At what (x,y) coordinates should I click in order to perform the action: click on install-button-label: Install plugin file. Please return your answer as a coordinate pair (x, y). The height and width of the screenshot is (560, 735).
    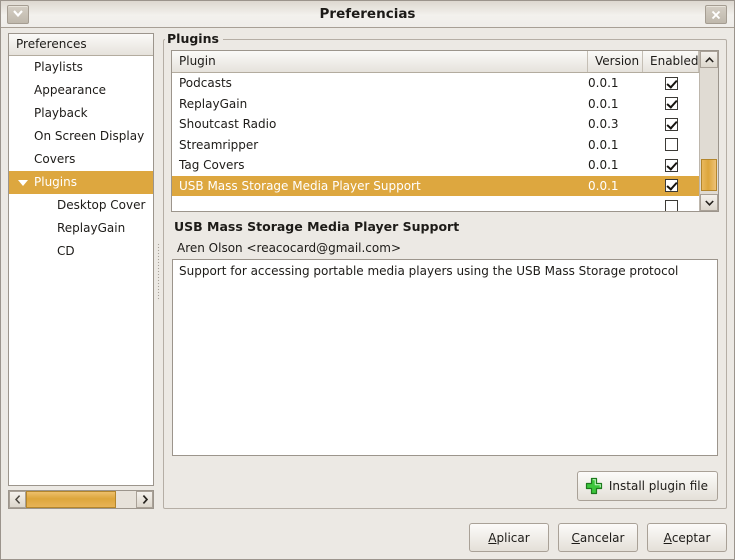
    Looking at the image, I should click on (658, 486).